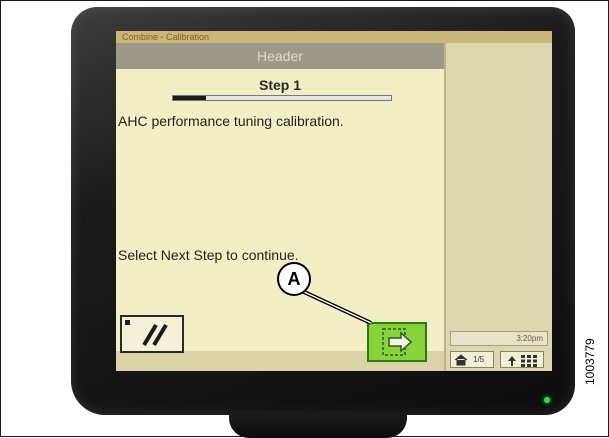 The width and height of the screenshot is (609, 438). Describe the element at coordinates (336, 307) in the screenshot. I see `callout-leader-line` at that location.